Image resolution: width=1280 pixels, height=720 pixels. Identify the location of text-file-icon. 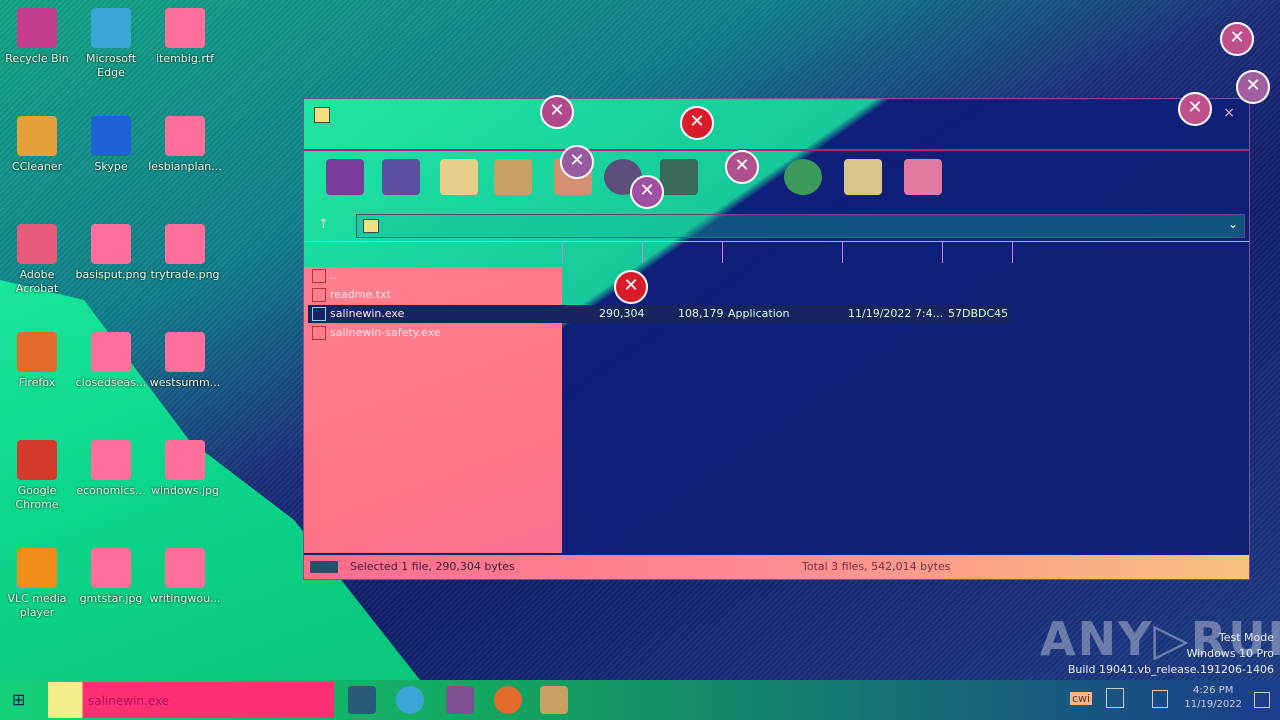
(319, 295).